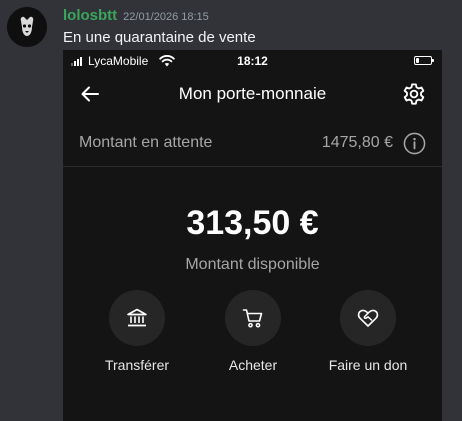 This screenshot has height=421, width=462. What do you see at coordinates (424, 60) in the screenshot?
I see `battery-icon` at bounding box center [424, 60].